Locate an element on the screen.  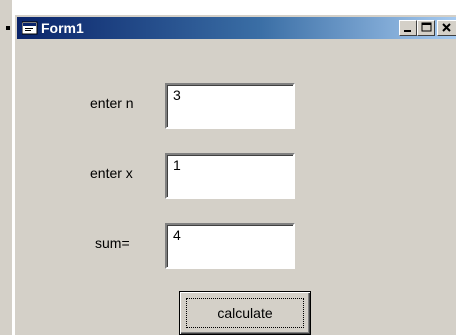
calculate-button: calculate is located at coordinates (245, 313).